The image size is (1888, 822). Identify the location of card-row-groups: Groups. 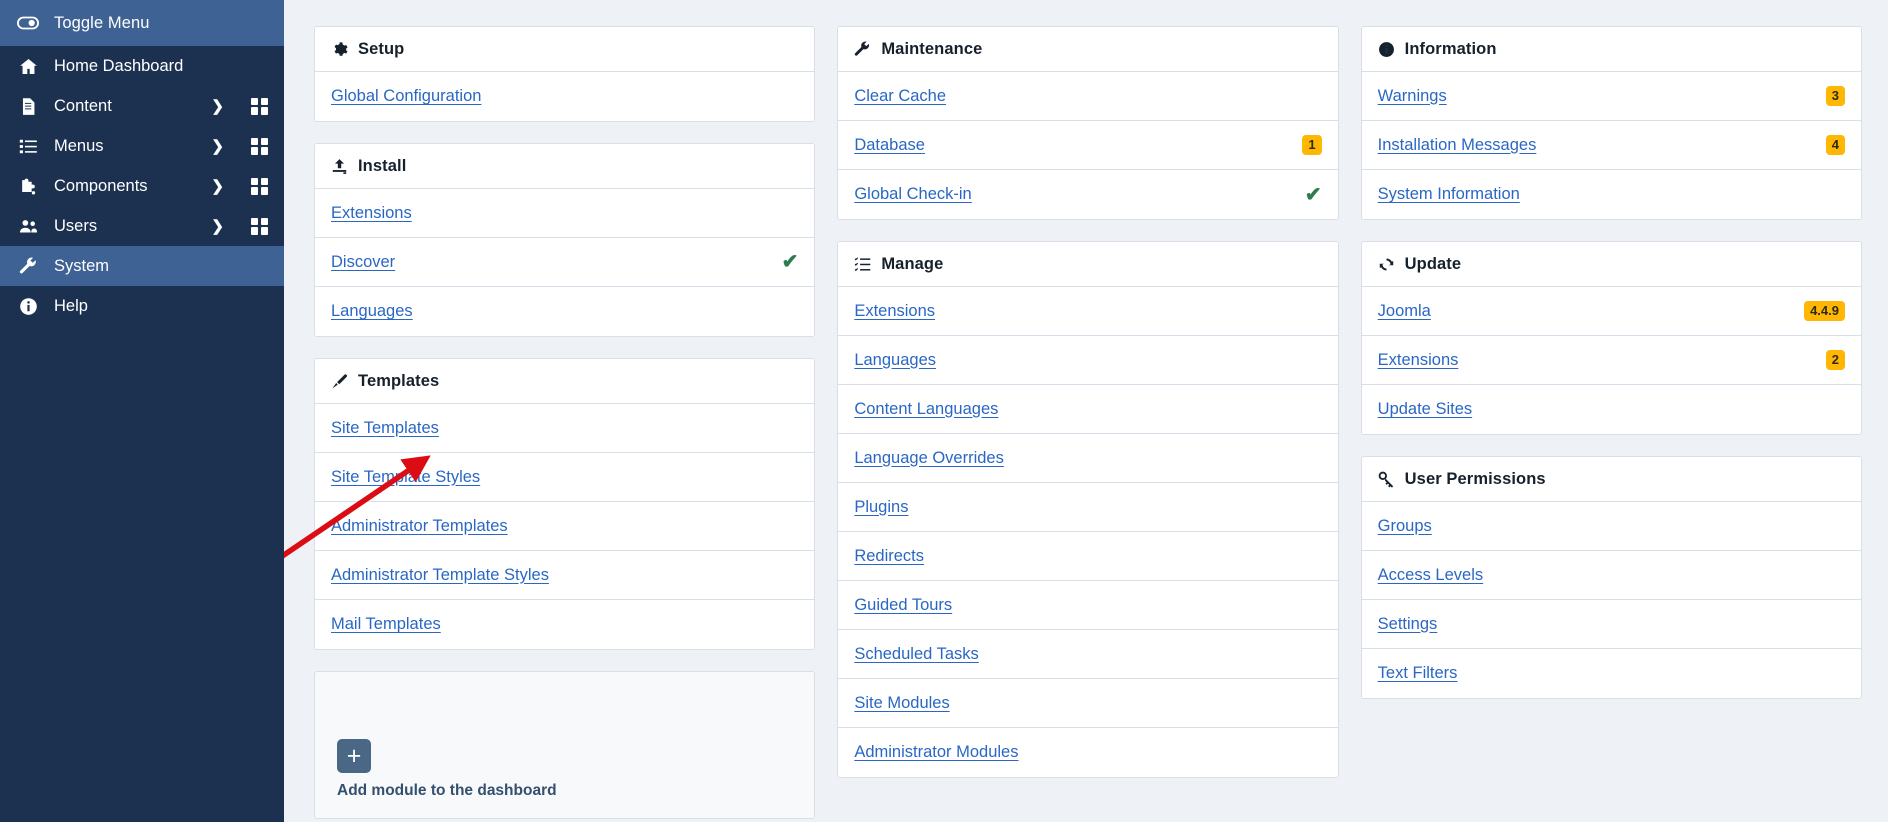
(1611, 526).